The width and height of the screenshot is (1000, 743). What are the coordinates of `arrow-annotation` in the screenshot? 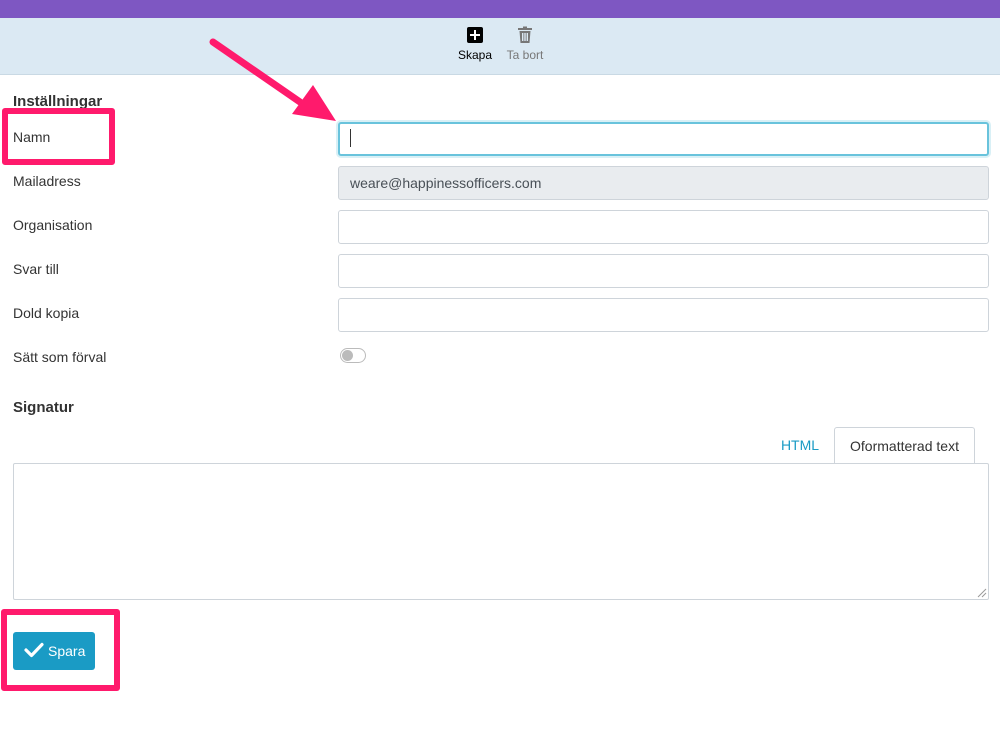 It's located at (272, 79).